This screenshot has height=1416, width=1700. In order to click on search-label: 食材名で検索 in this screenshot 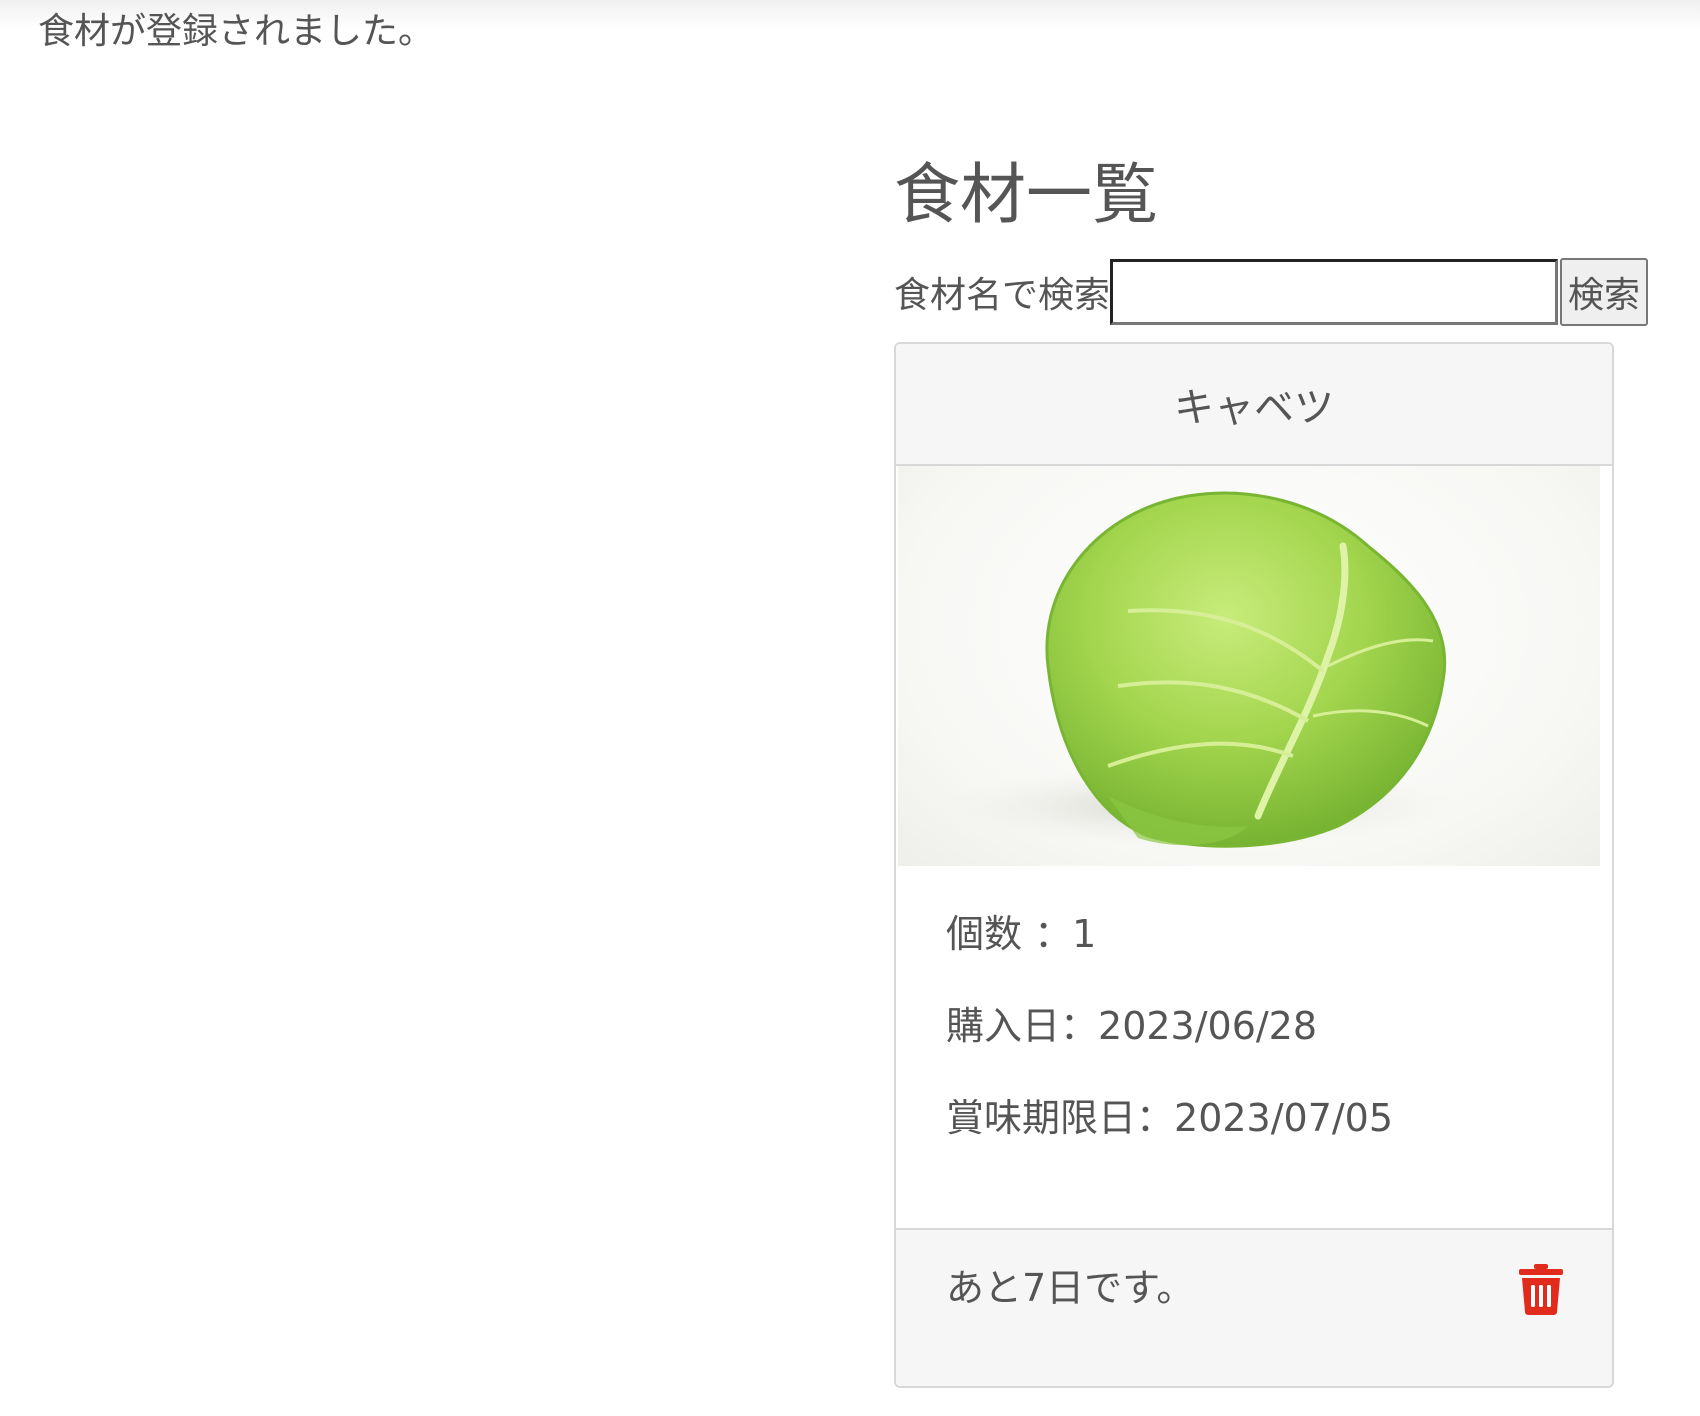, I will do `click(1002, 295)`.